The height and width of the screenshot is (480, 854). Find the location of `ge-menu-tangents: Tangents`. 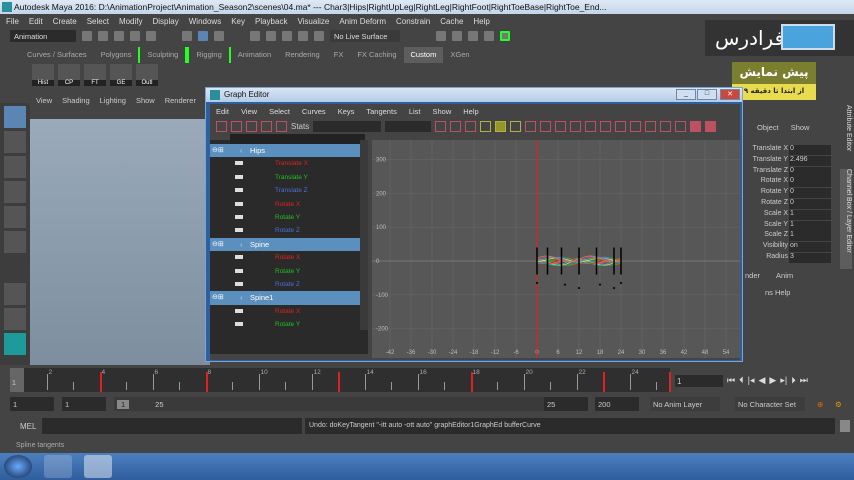

ge-menu-tangents: Tangents is located at coordinates (381, 111).